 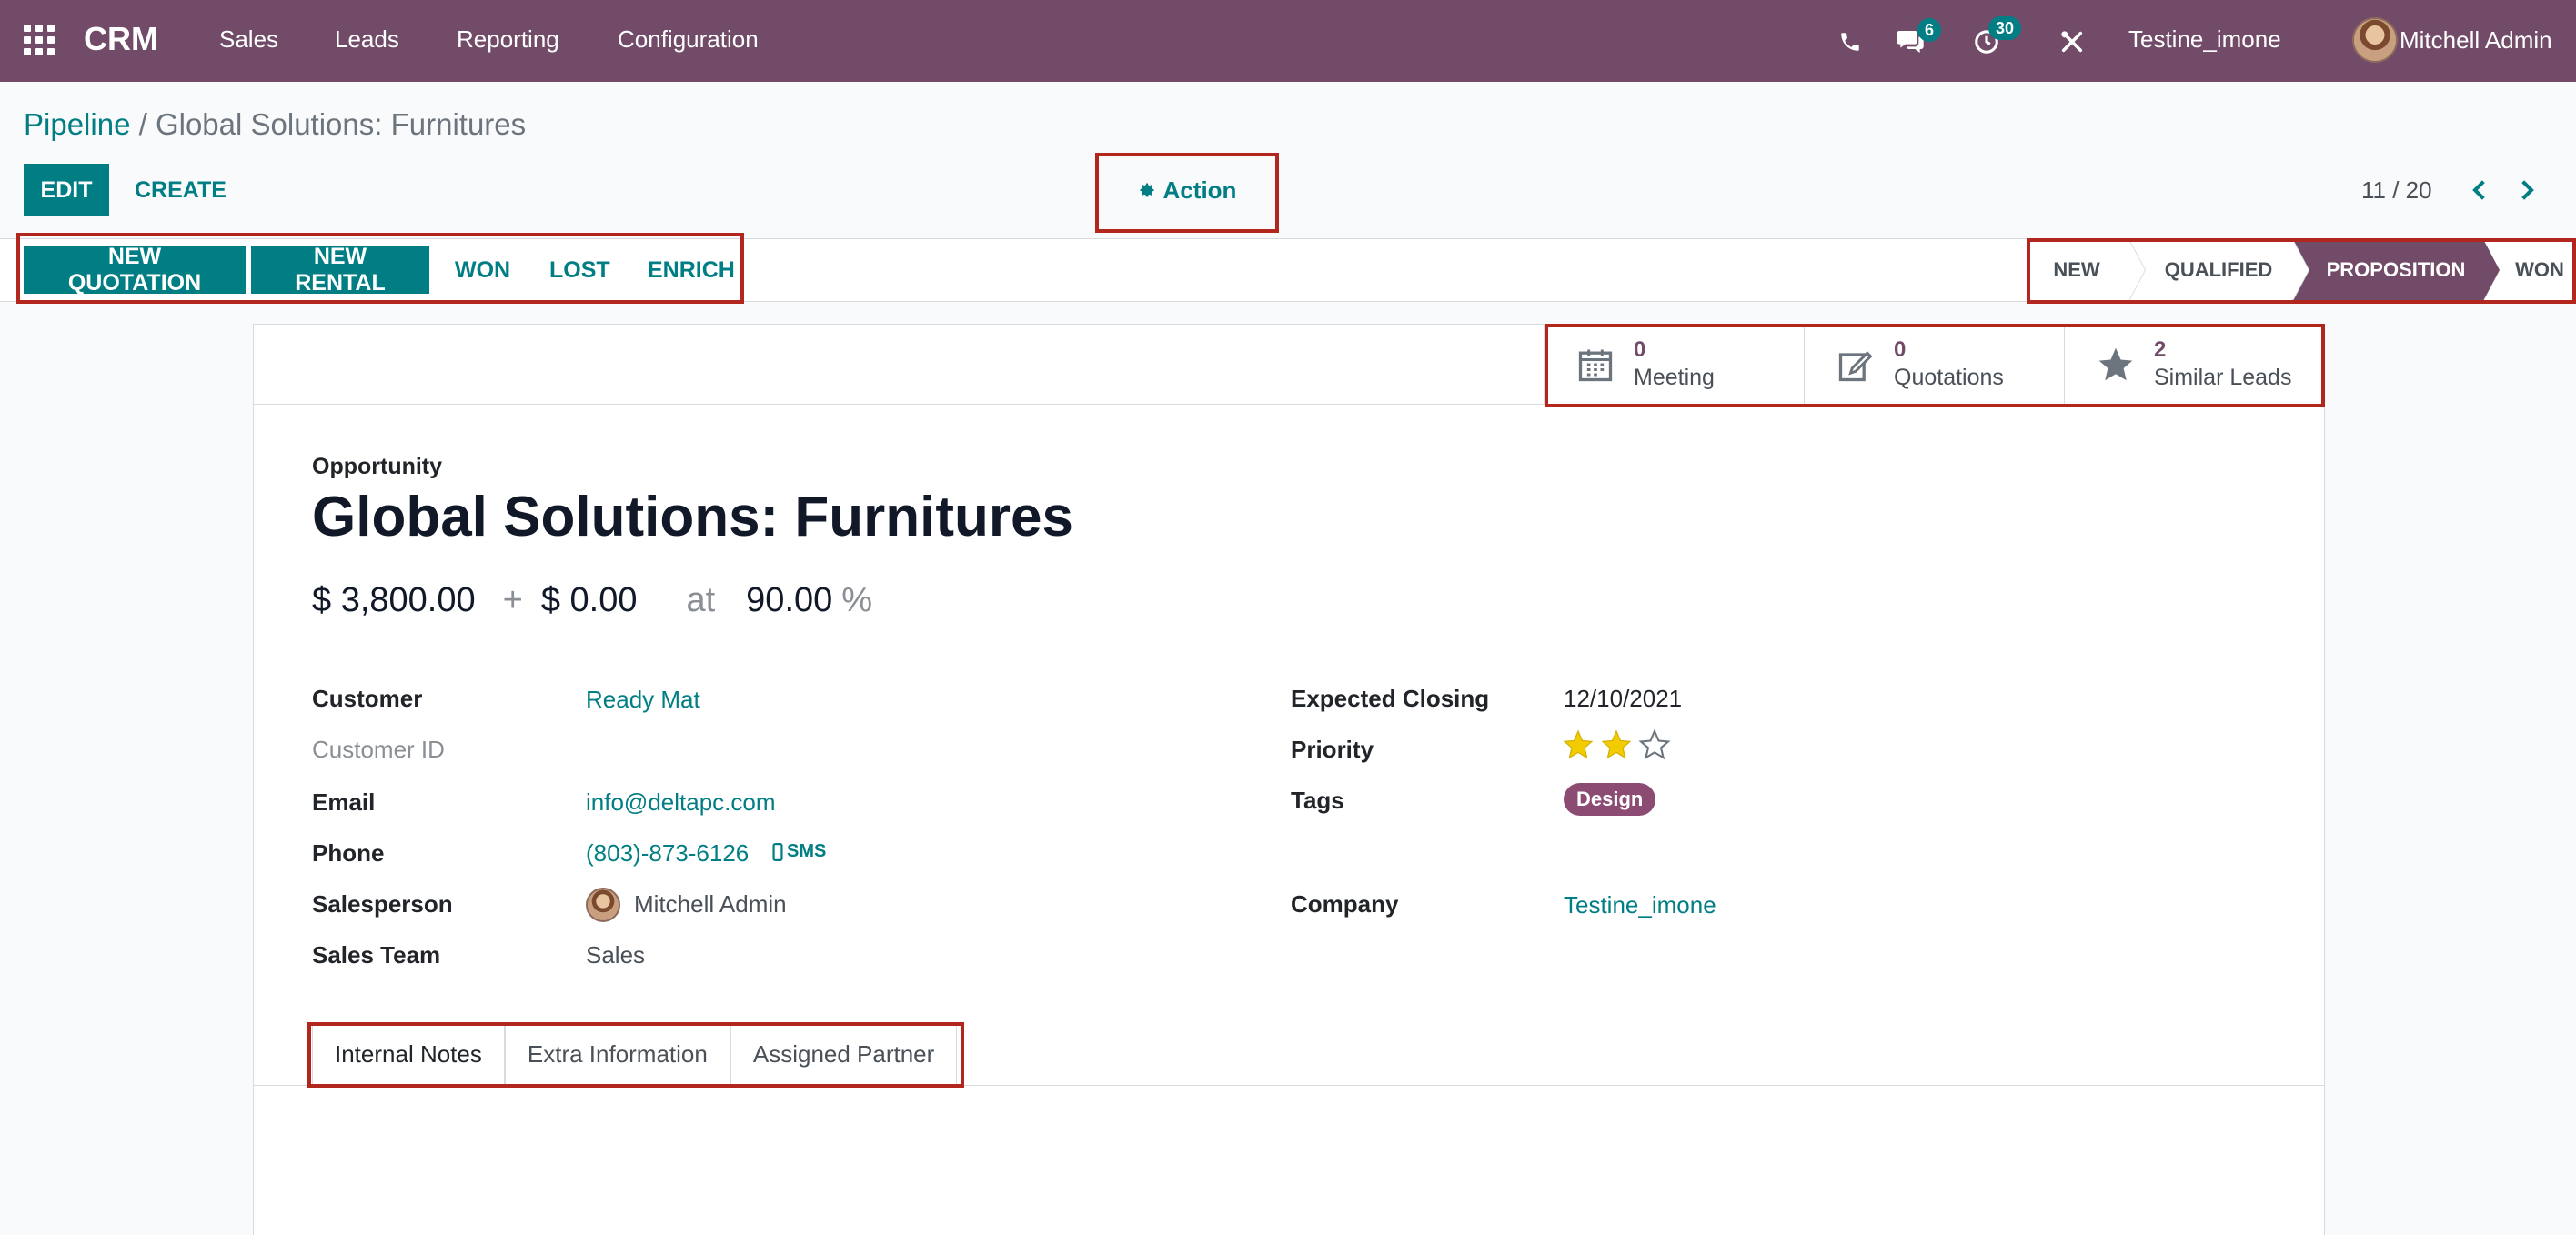 I want to click on similar-leads-count: 2, so click(x=2160, y=349).